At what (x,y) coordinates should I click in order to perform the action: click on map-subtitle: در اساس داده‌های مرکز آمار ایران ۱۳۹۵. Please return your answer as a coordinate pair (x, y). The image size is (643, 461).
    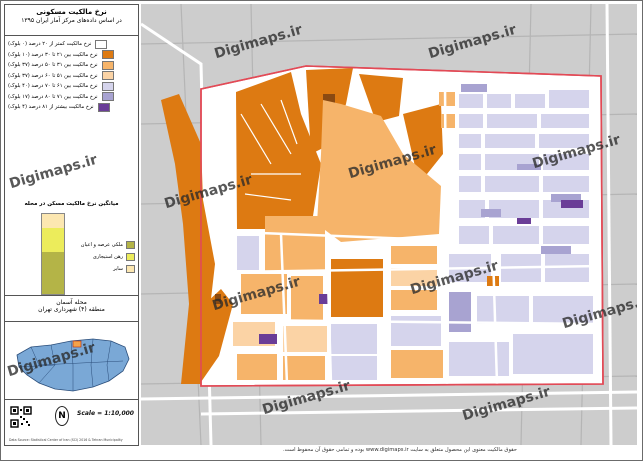
    Looking at the image, I should click on (71, 20).